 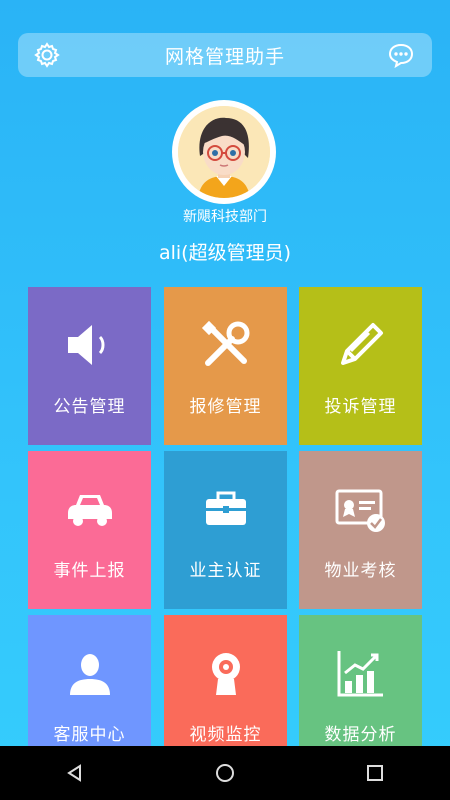 What do you see at coordinates (225, 735) in the screenshot?
I see `tile-label: 视频监控` at bounding box center [225, 735].